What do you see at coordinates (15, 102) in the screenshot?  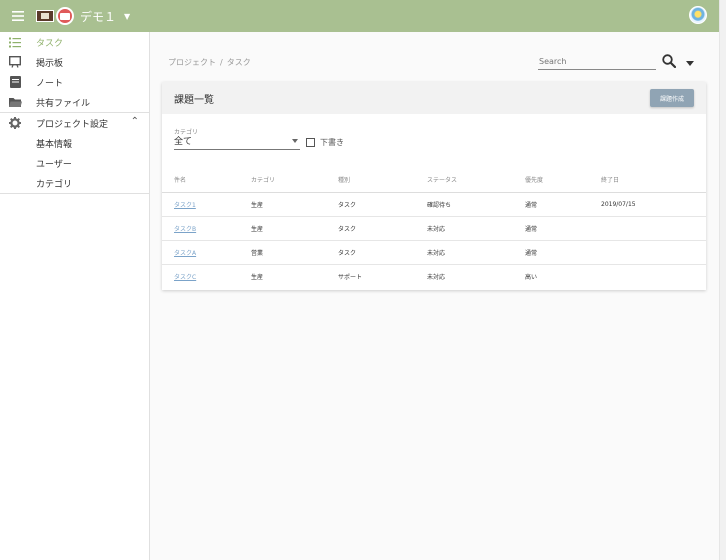 I see `folder-icon` at bounding box center [15, 102].